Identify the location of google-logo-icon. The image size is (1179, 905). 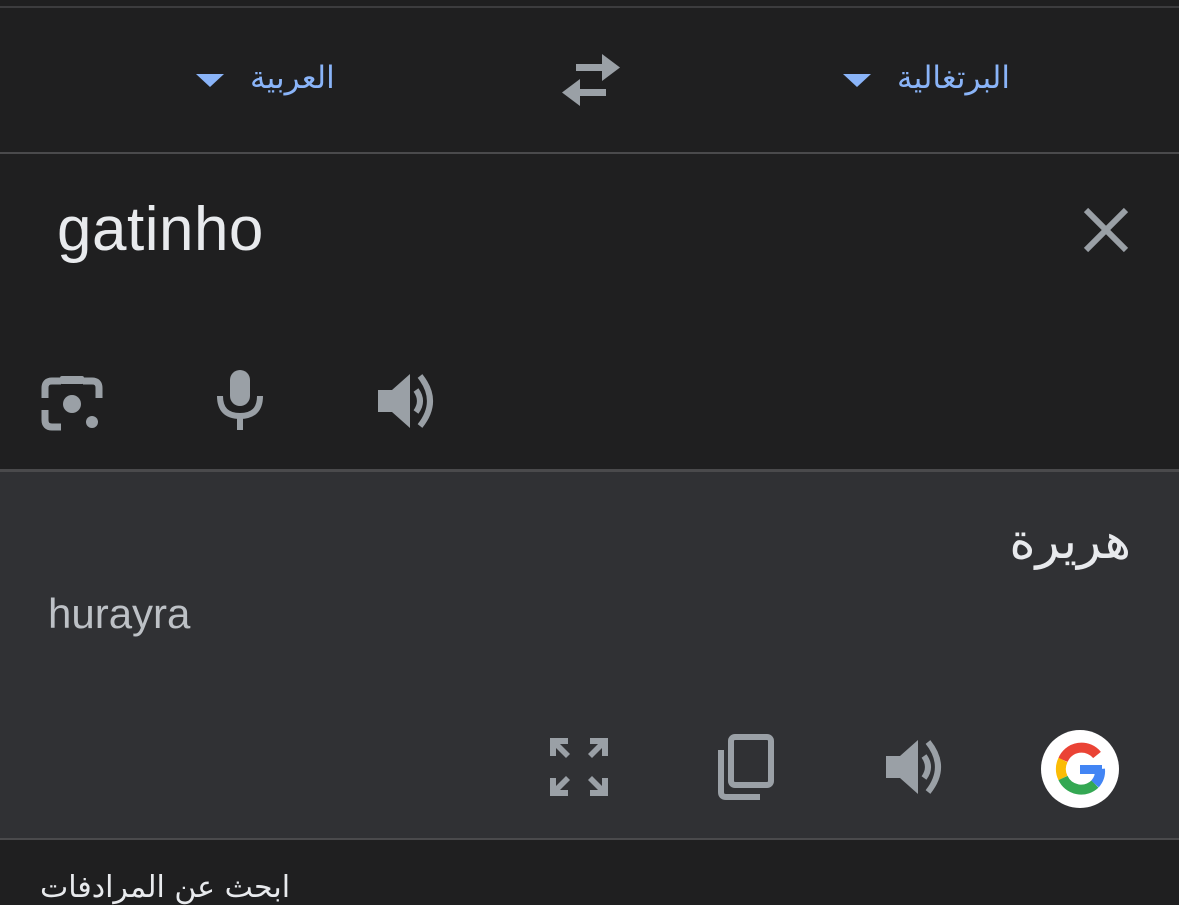
(1080, 768).